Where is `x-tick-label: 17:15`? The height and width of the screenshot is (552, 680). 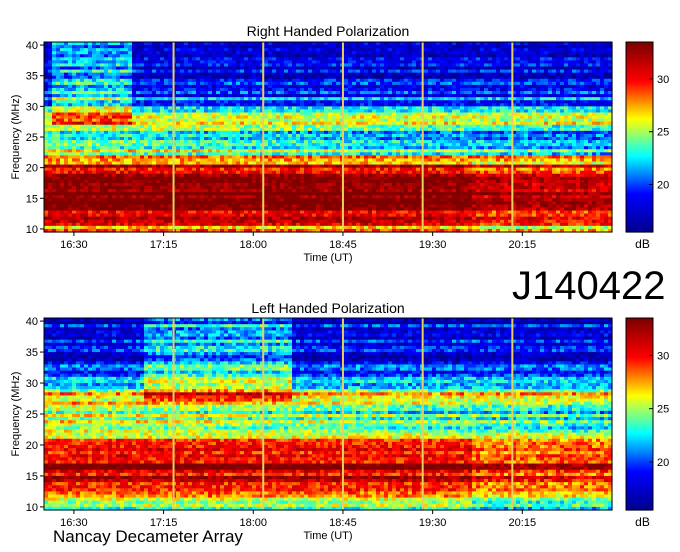
x-tick-label: 17:15 is located at coordinates (164, 245).